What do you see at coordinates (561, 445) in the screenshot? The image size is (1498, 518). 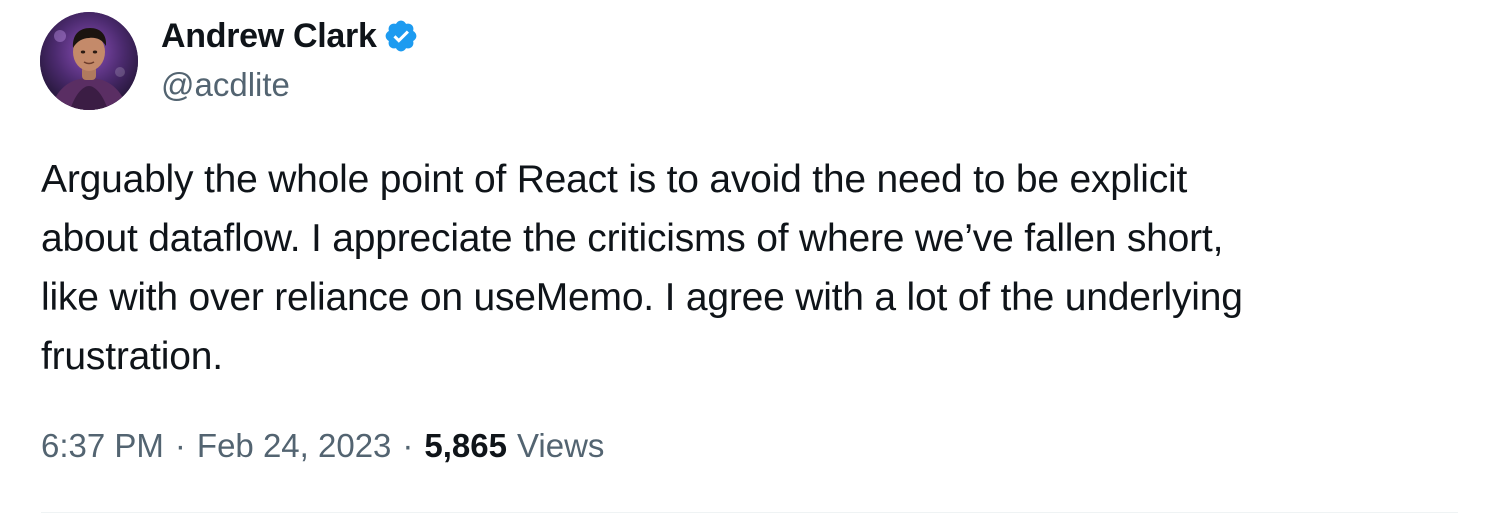 I see `views-label: Views` at bounding box center [561, 445].